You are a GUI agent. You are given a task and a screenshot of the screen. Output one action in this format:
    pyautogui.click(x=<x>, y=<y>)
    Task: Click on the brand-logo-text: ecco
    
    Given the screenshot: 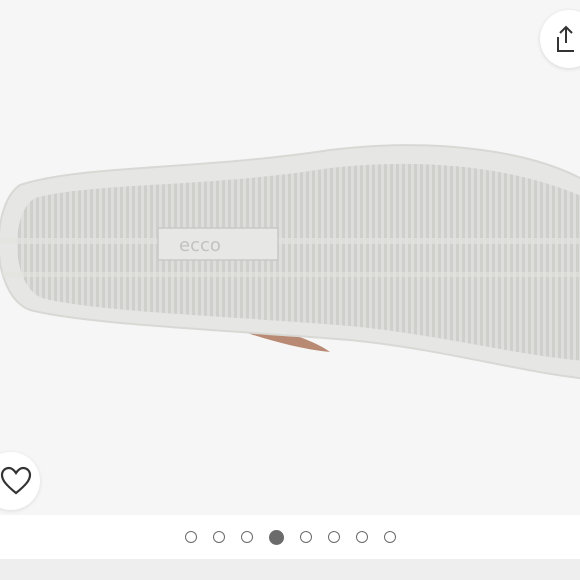 What is the action you would take?
    pyautogui.click(x=200, y=245)
    